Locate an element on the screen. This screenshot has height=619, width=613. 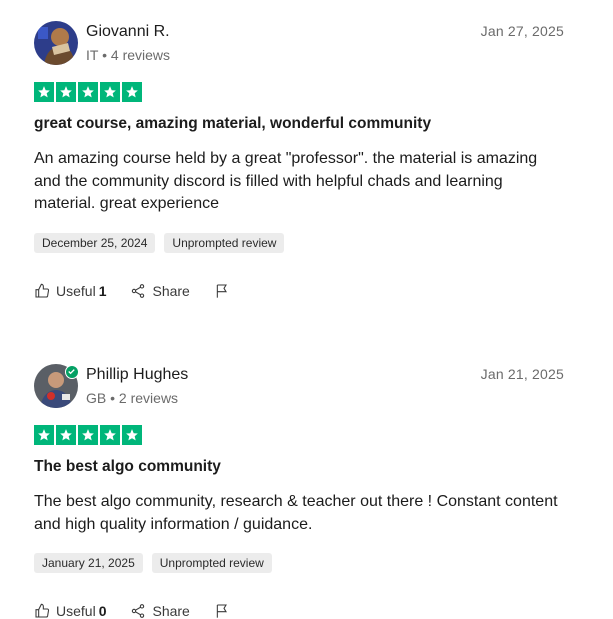
reviewer-country: IT is located at coordinates (92, 55).